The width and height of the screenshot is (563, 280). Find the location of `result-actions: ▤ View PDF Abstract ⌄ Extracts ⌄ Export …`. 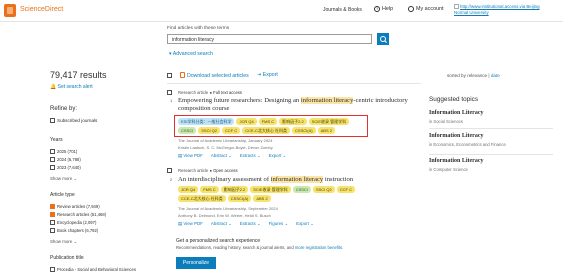

result-actions: ▤ View PDF Abstract ⌄ Extracts ⌄ Export … is located at coordinates (232, 156).